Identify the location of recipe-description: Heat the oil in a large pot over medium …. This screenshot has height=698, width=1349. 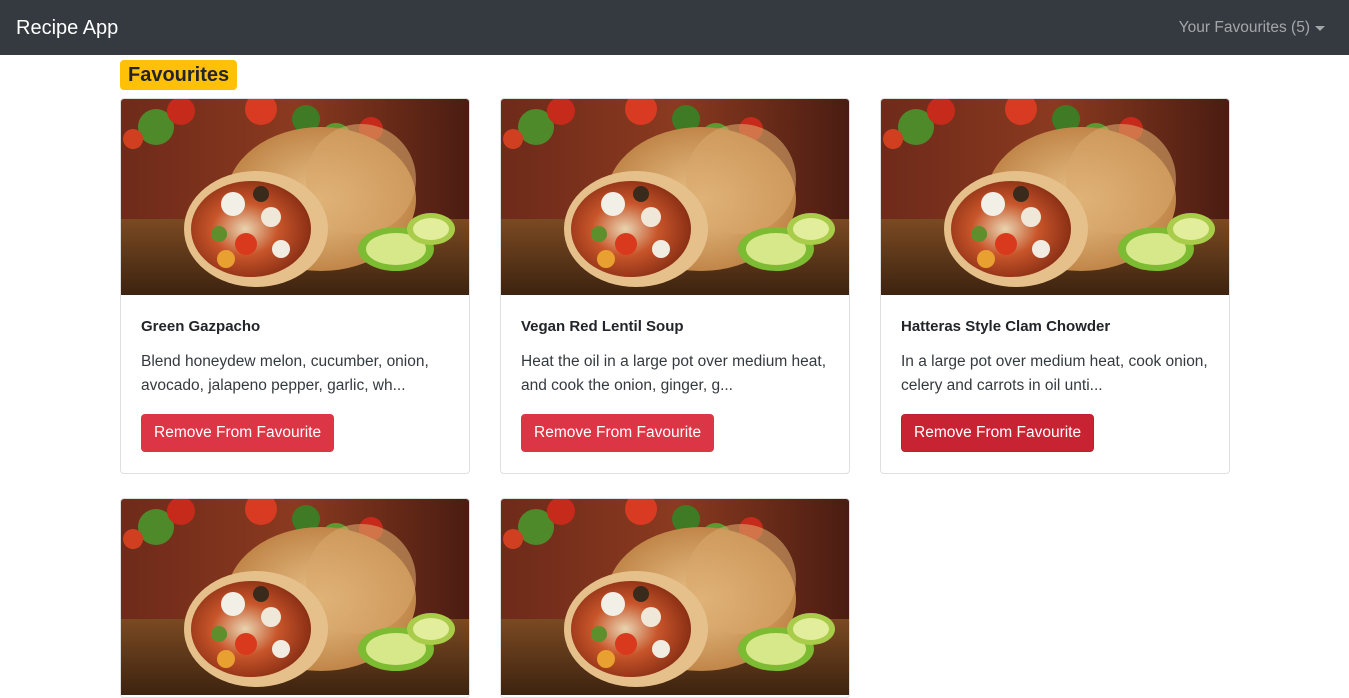
(674, 373).